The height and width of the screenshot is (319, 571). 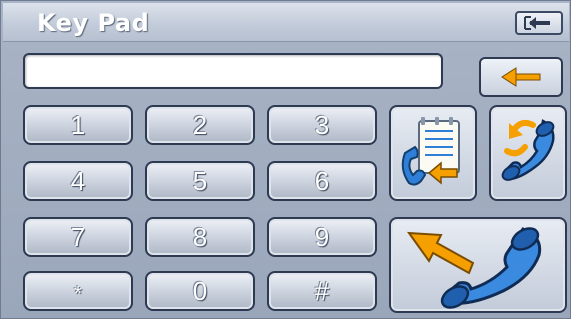 What do you see at coordinates (78, 237) in the screenshot?
I see `key-7: 7` at bounding box center [78, 237].